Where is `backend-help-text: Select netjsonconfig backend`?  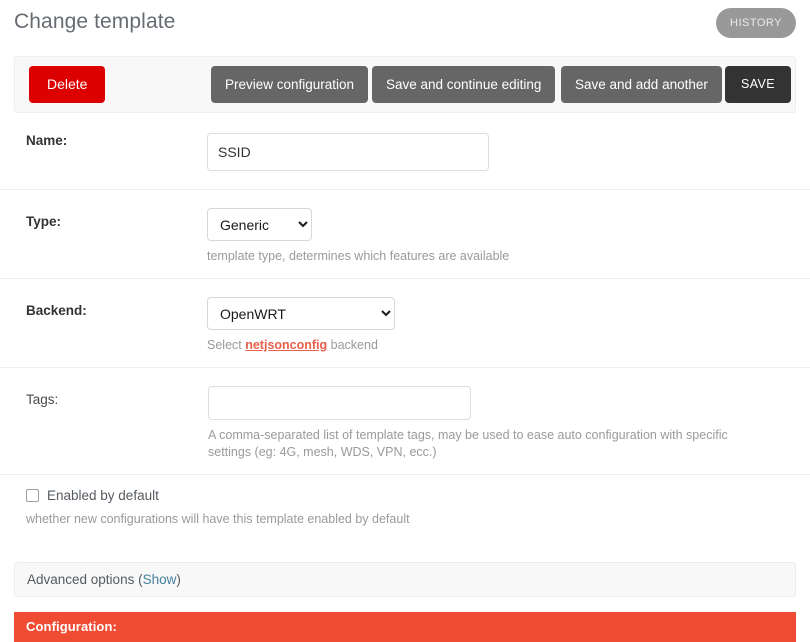 backend-help-text: Select netjsonconfig backend is located at coordinates (487, 345).